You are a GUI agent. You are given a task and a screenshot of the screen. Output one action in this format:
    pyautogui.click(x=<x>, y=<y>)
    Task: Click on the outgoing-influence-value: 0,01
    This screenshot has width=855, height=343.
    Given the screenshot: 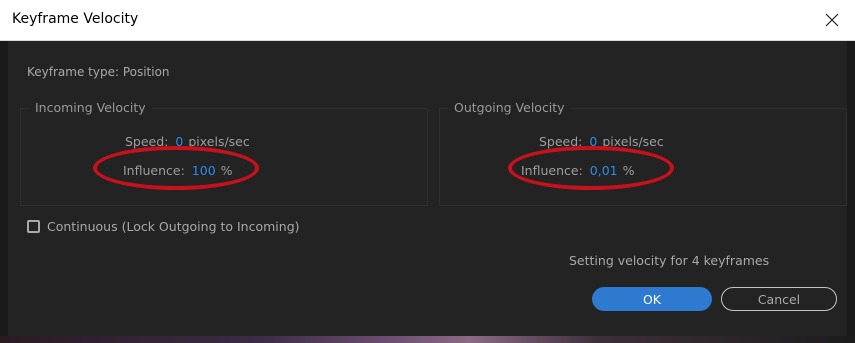 What is the action you would take?
    pyautogui.click(x=604, y=170)
    